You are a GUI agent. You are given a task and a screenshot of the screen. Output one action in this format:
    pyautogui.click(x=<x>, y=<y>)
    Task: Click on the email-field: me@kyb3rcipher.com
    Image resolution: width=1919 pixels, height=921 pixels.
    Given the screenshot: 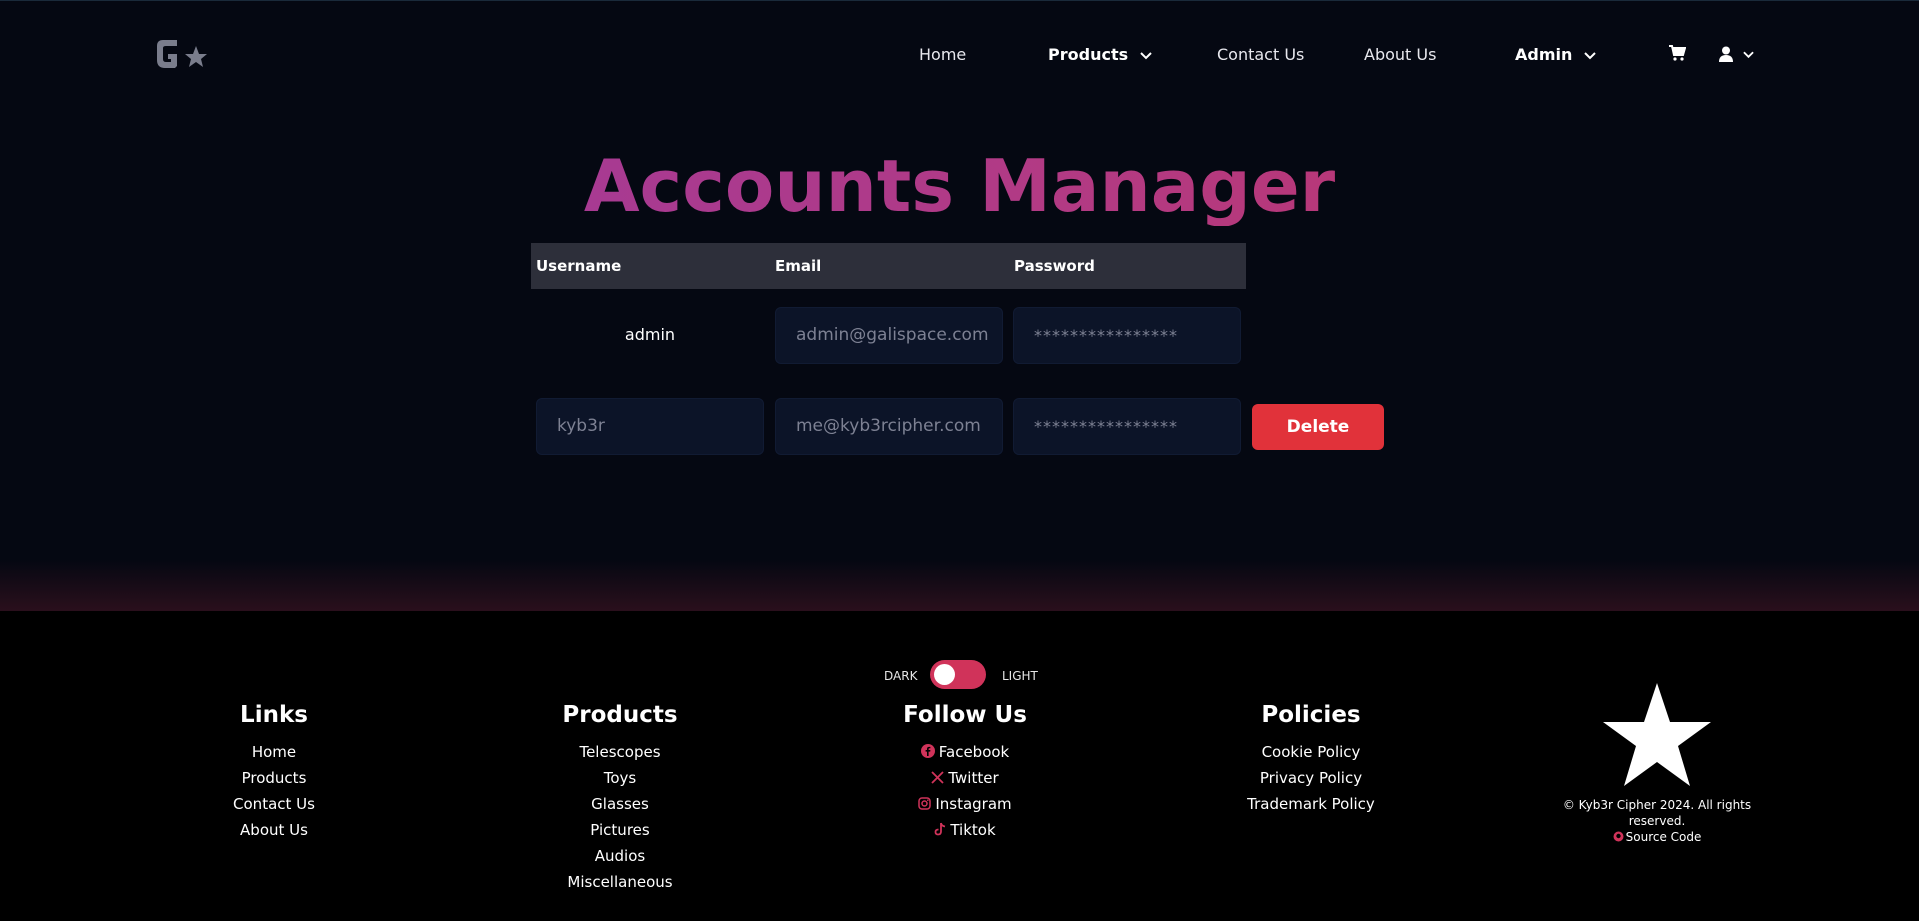 What is the action you would take?
    pyautogui.click(x=889, y=426)
    